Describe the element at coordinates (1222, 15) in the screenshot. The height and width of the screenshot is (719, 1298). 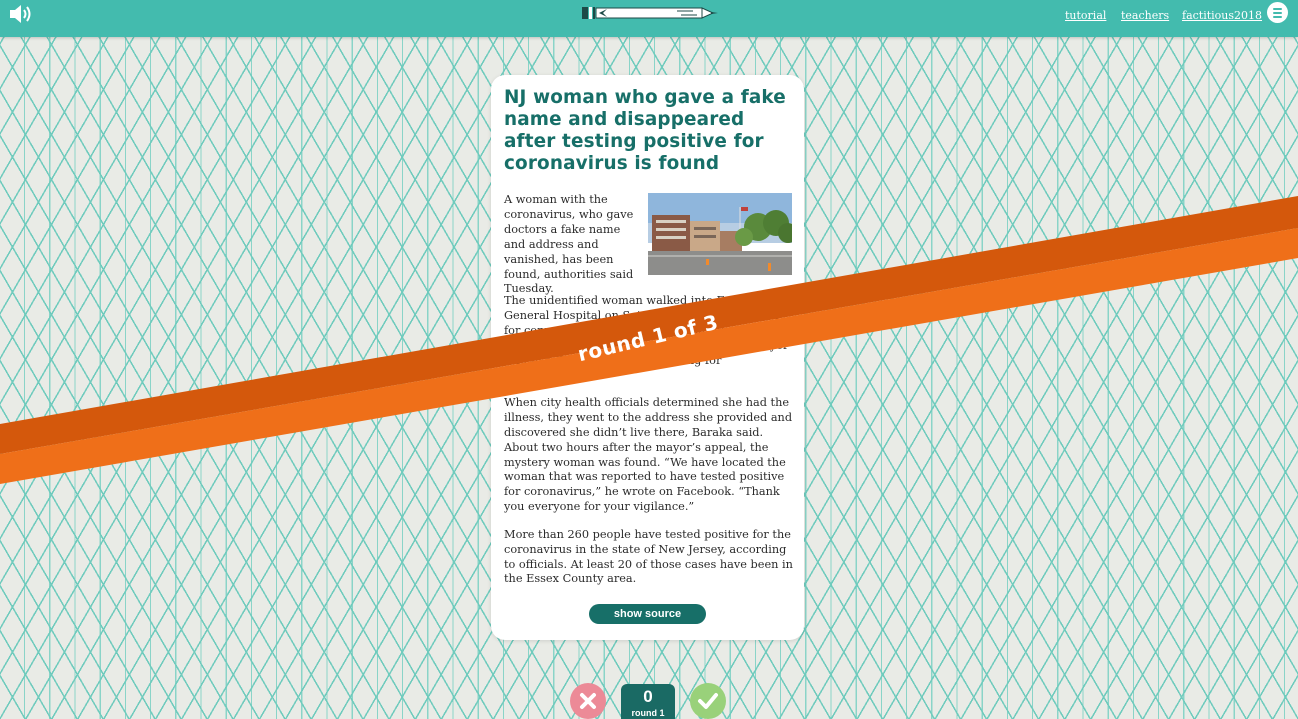
I see `nav-link-factitious2018: factitious2018` at that location.